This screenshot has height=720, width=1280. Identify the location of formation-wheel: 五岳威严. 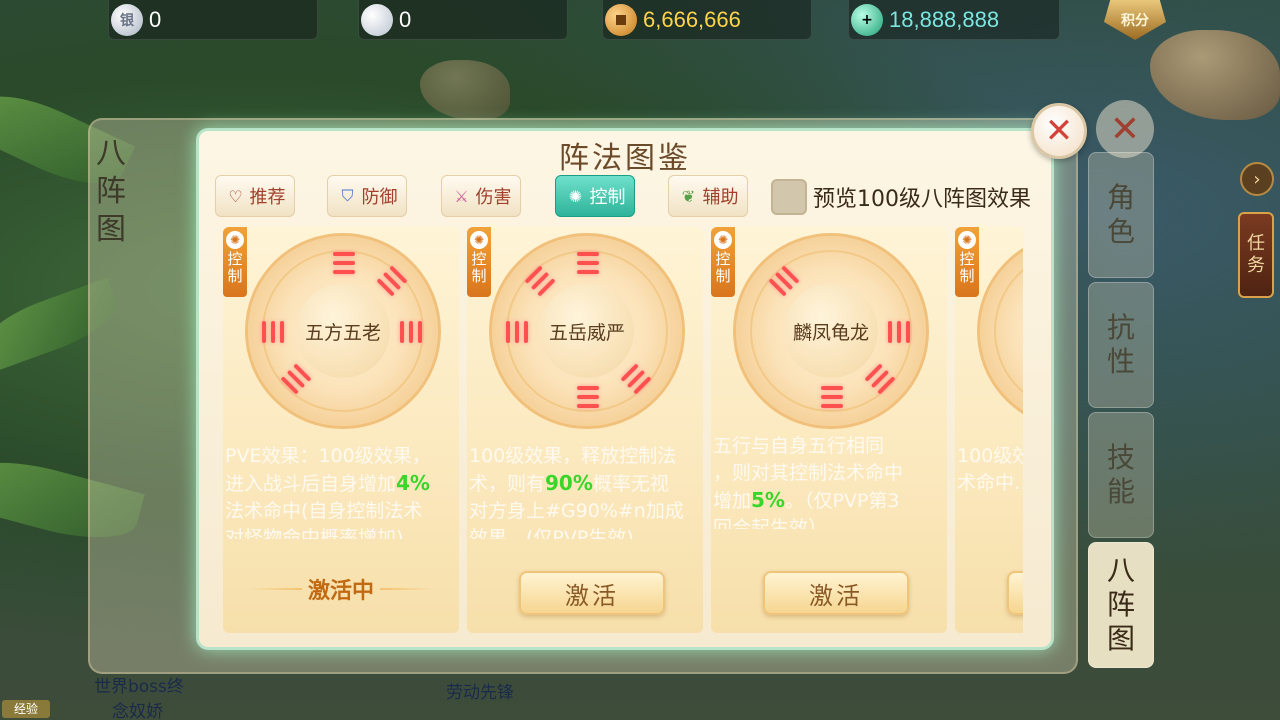
(587, 331).